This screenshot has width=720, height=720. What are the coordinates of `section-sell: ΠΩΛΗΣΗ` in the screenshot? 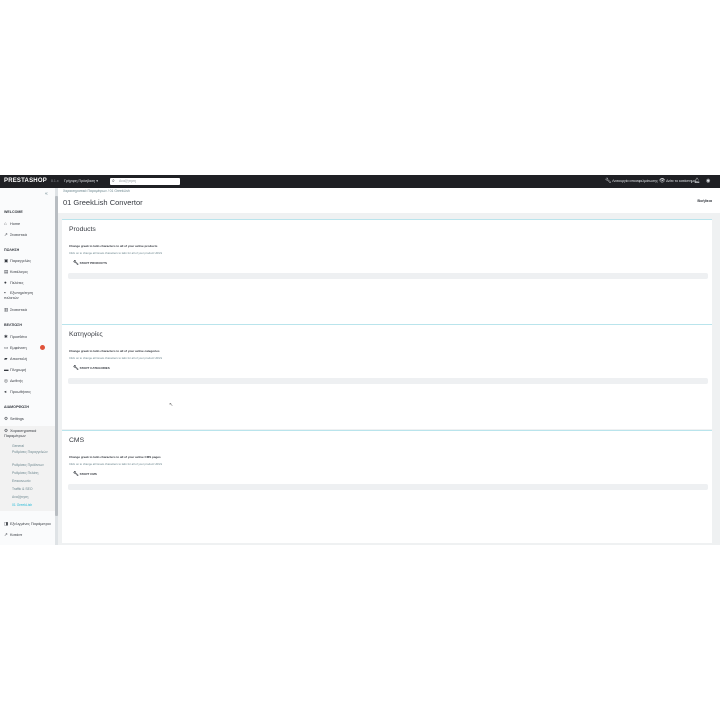 It's located at (12, 250).